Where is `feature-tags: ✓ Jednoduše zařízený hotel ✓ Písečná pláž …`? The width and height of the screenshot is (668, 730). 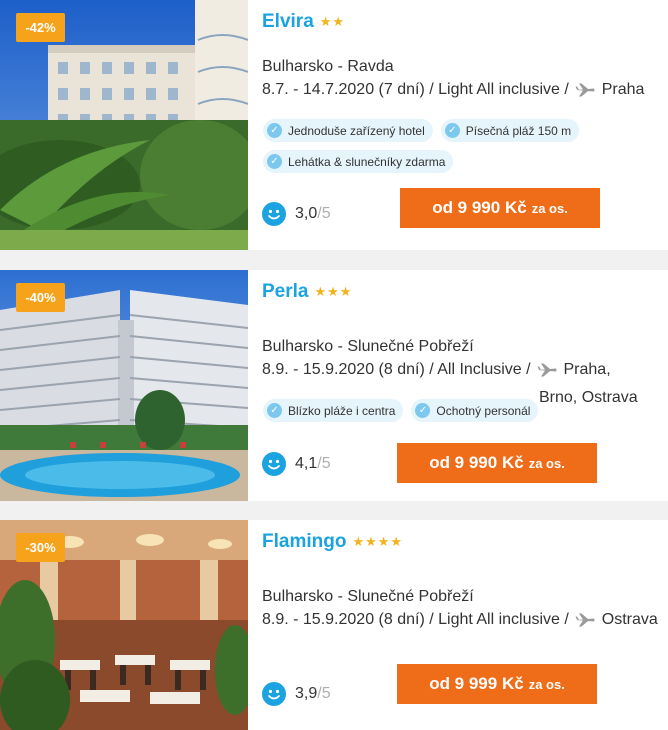 feature-tags: ✓ Jednoduše zařízený hotel ✓ Písečná pláž … is located at coordinates (433, 146).